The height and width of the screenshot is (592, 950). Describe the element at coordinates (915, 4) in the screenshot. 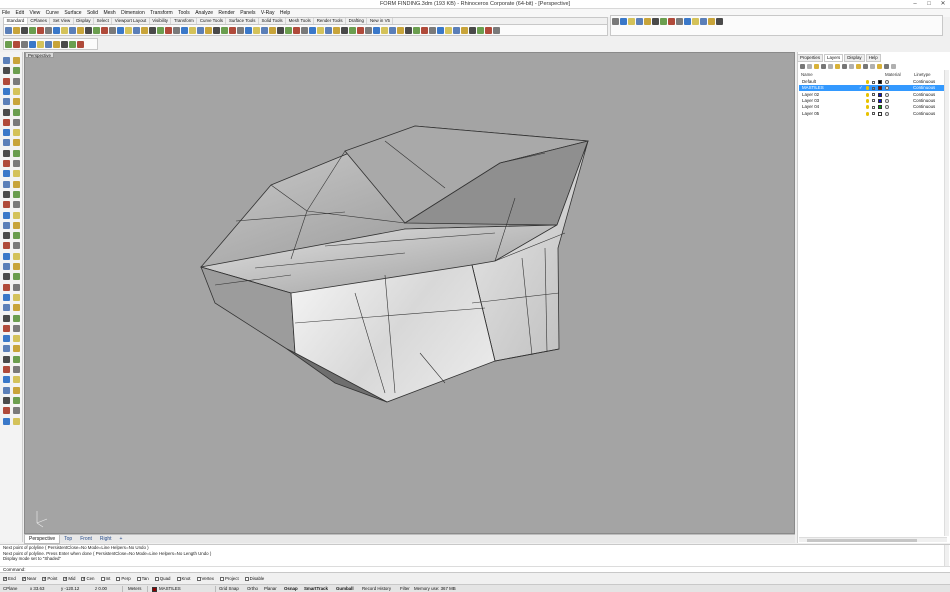

I see `minimize-button: –` at that location.